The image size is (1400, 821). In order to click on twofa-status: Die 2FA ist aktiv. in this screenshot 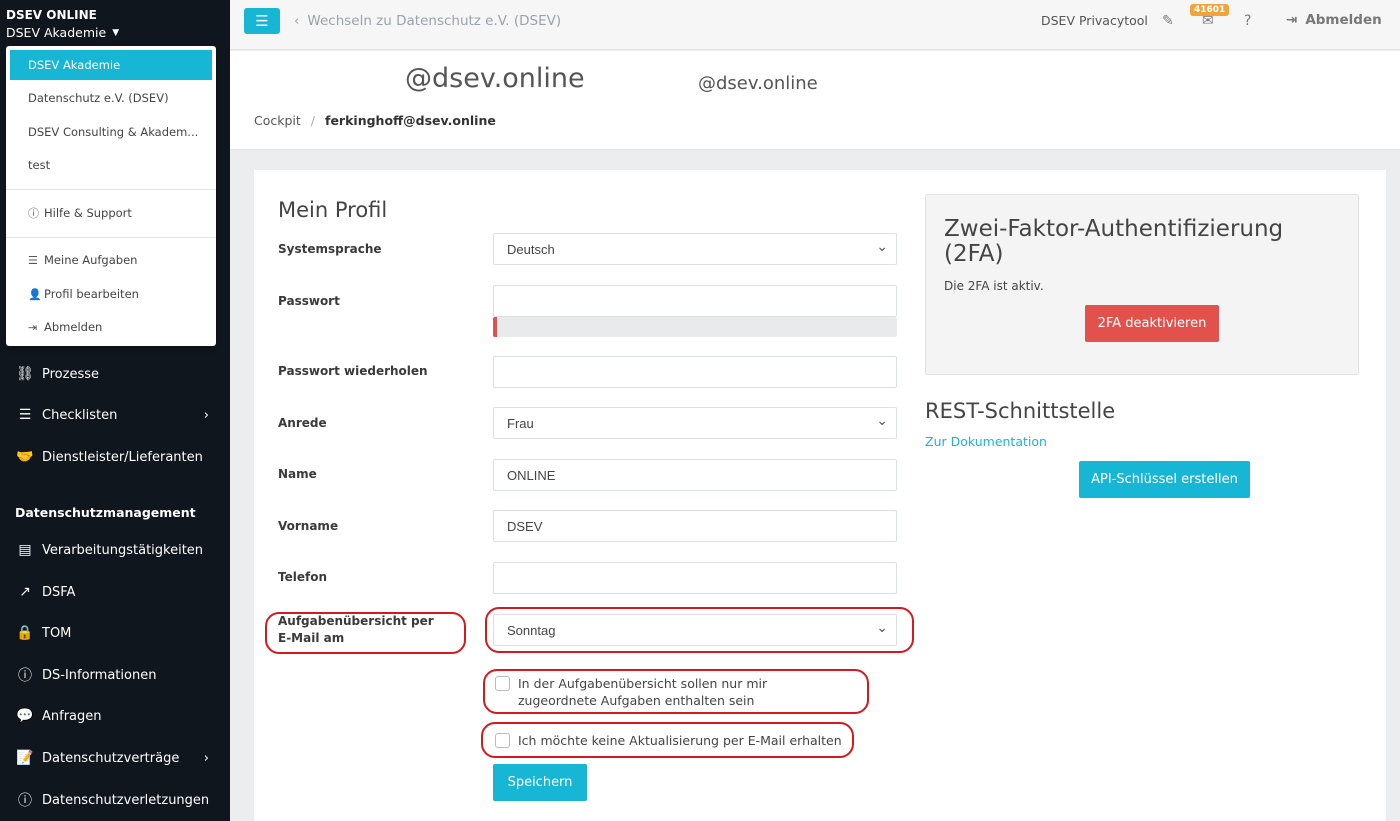, I will do `click(994, 286)`.